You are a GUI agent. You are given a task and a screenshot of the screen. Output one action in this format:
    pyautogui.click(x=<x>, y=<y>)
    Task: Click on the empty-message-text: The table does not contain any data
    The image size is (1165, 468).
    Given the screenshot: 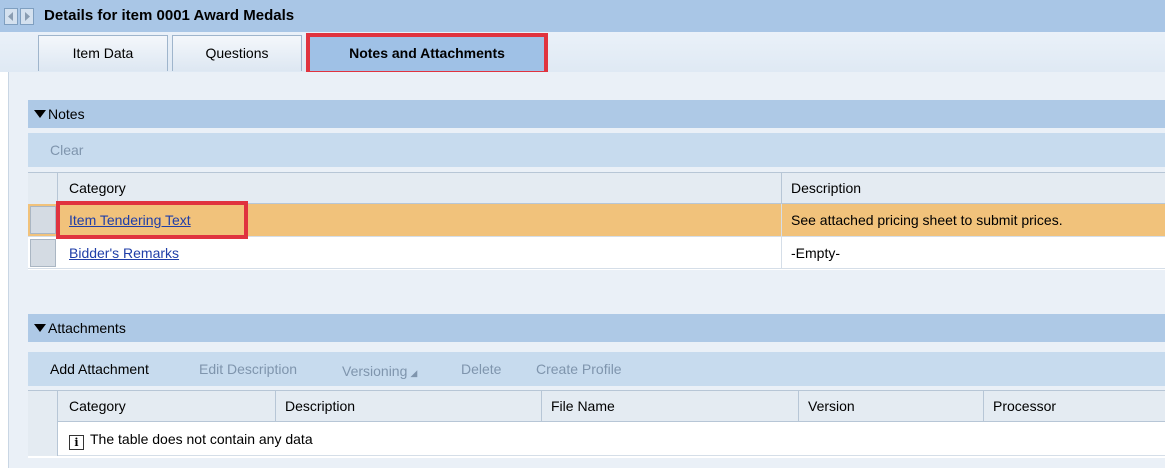 What is the action you would take?
    pyautogui.click(x=201, y=439)
    